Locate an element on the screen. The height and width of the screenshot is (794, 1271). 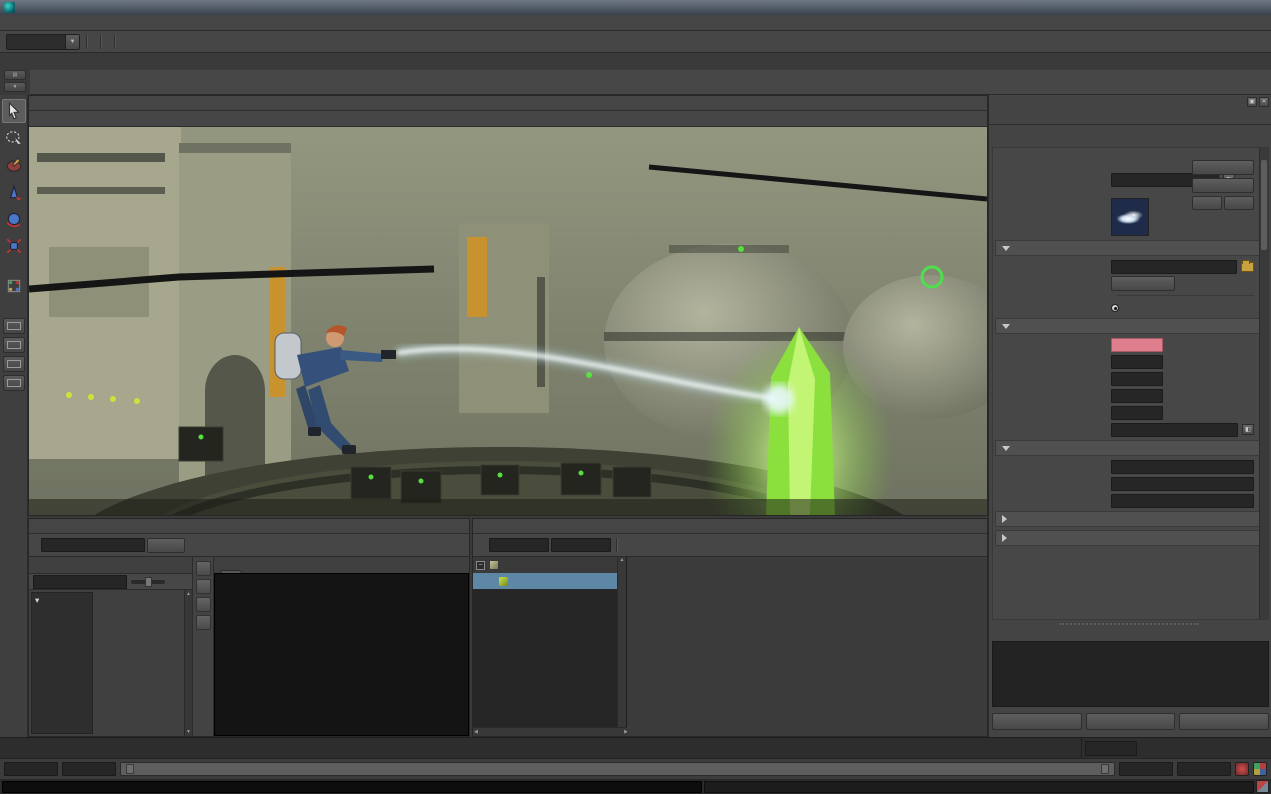
notes-splitter-handle is located at coordinates (1129, 624).